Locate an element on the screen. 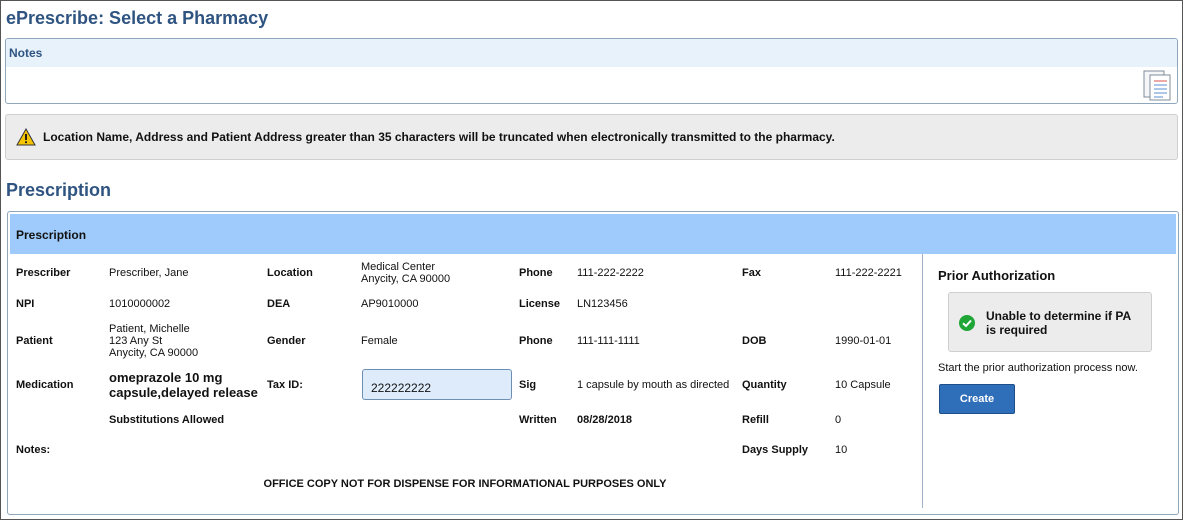 This screenshot has width=1184, height=521. medication-form: capsule,delayed release is located at coordinates (183, 392).